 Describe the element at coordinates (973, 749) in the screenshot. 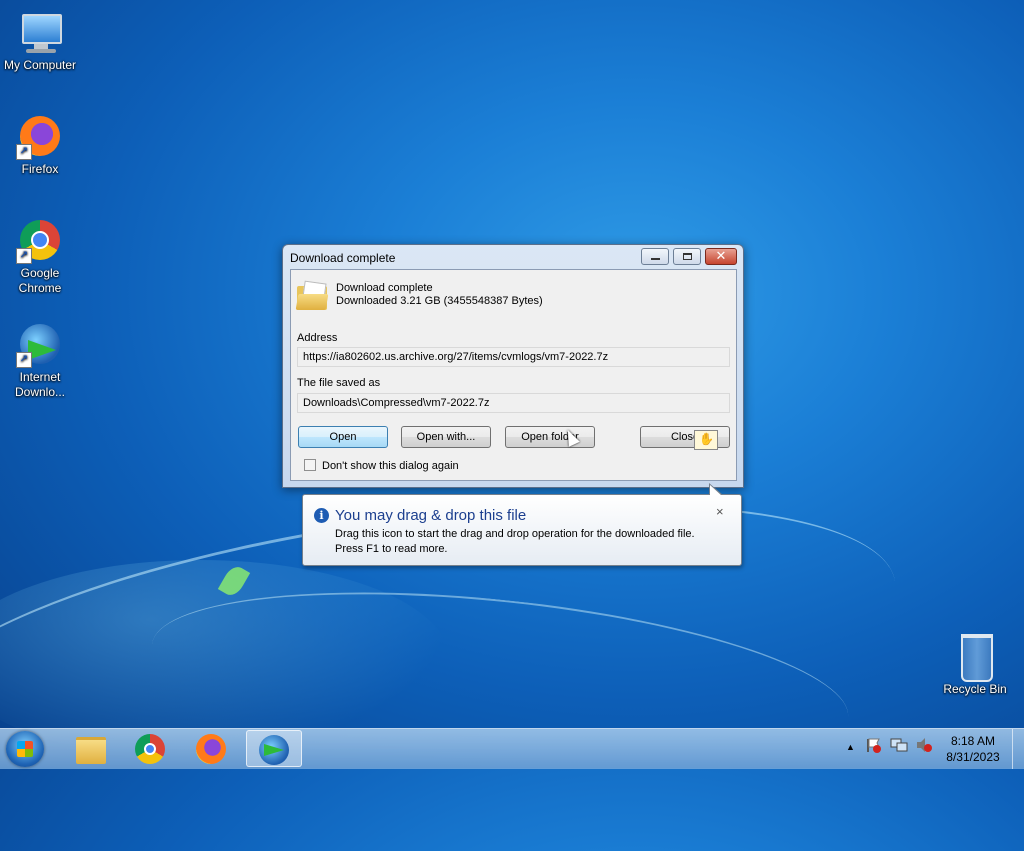

I see `system-clock: 8:18 AM 8/31/2023` at that location.